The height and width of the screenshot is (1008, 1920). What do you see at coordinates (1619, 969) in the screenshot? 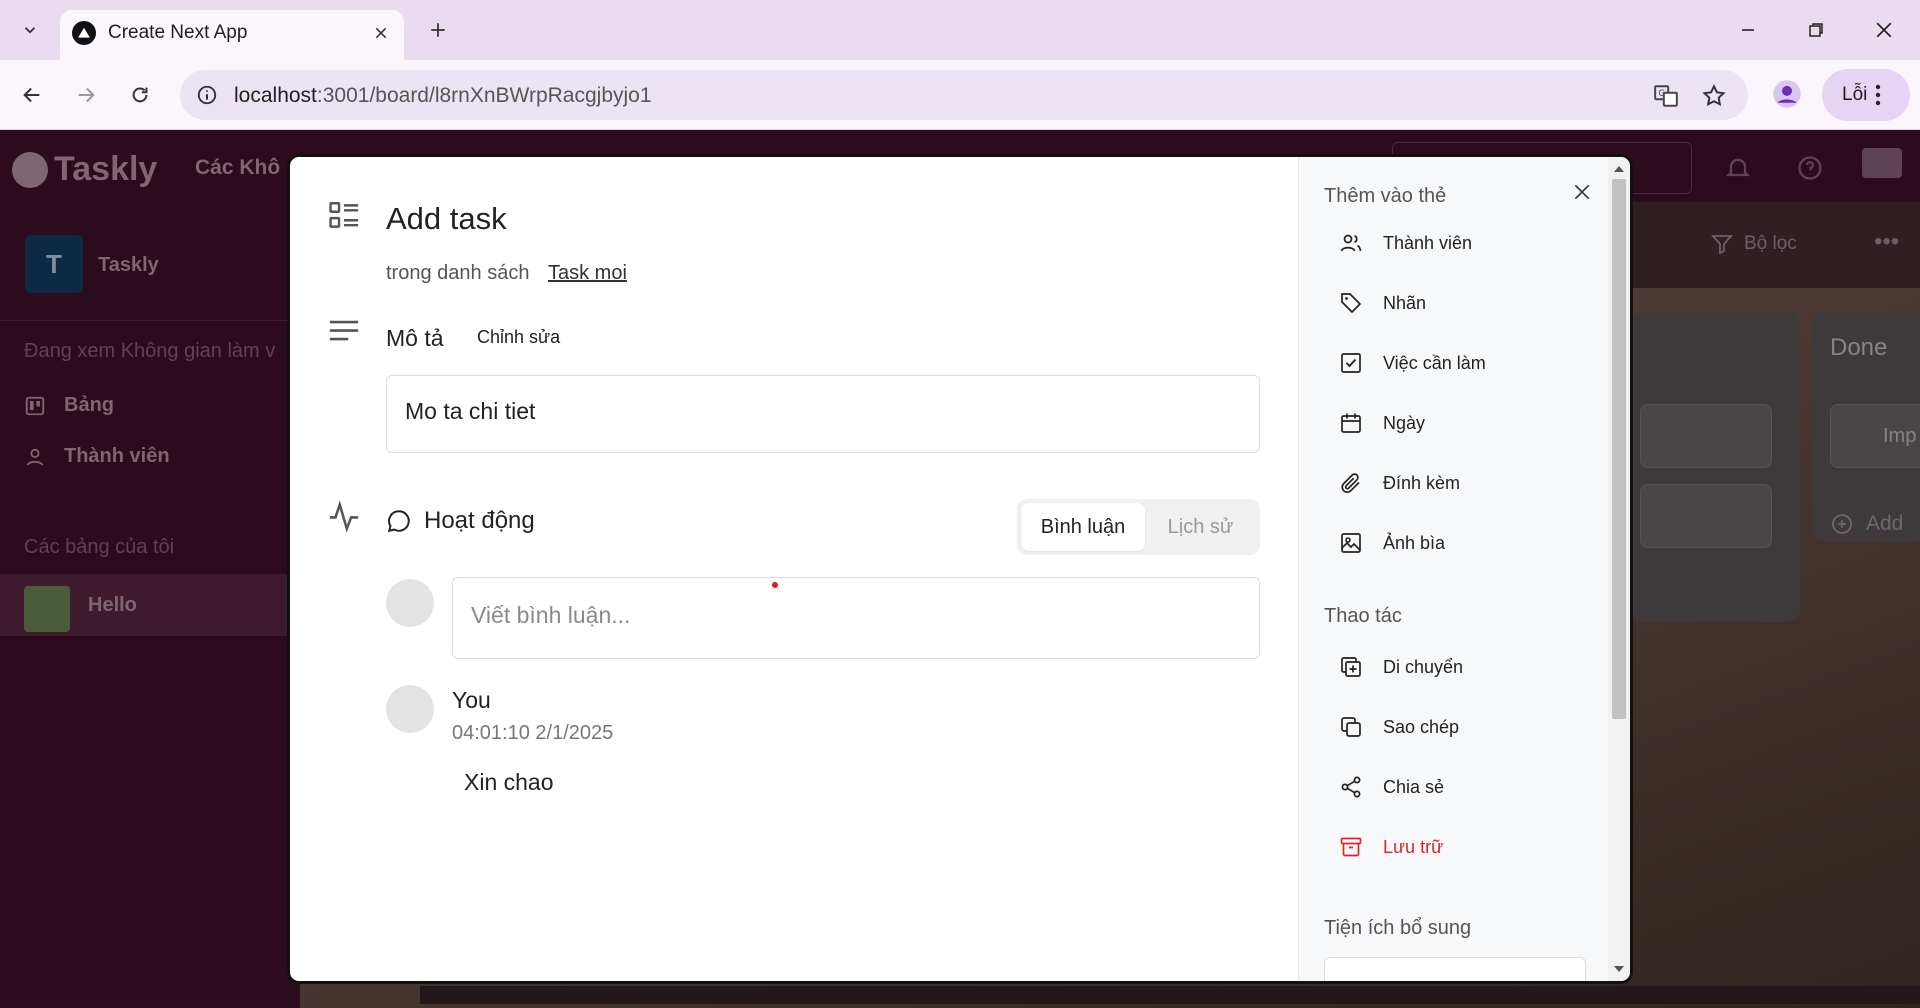
I see `scroll-down-icon` at bounding box center [1619, 969].